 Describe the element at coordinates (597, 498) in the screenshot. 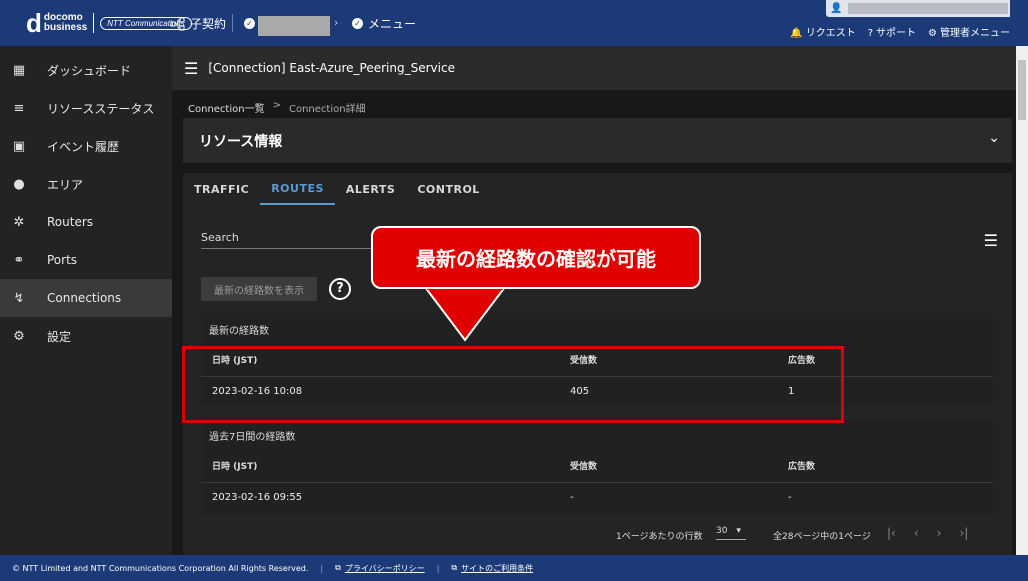

I see `table-row: 2023-02-16 09:55 - -` at that location.